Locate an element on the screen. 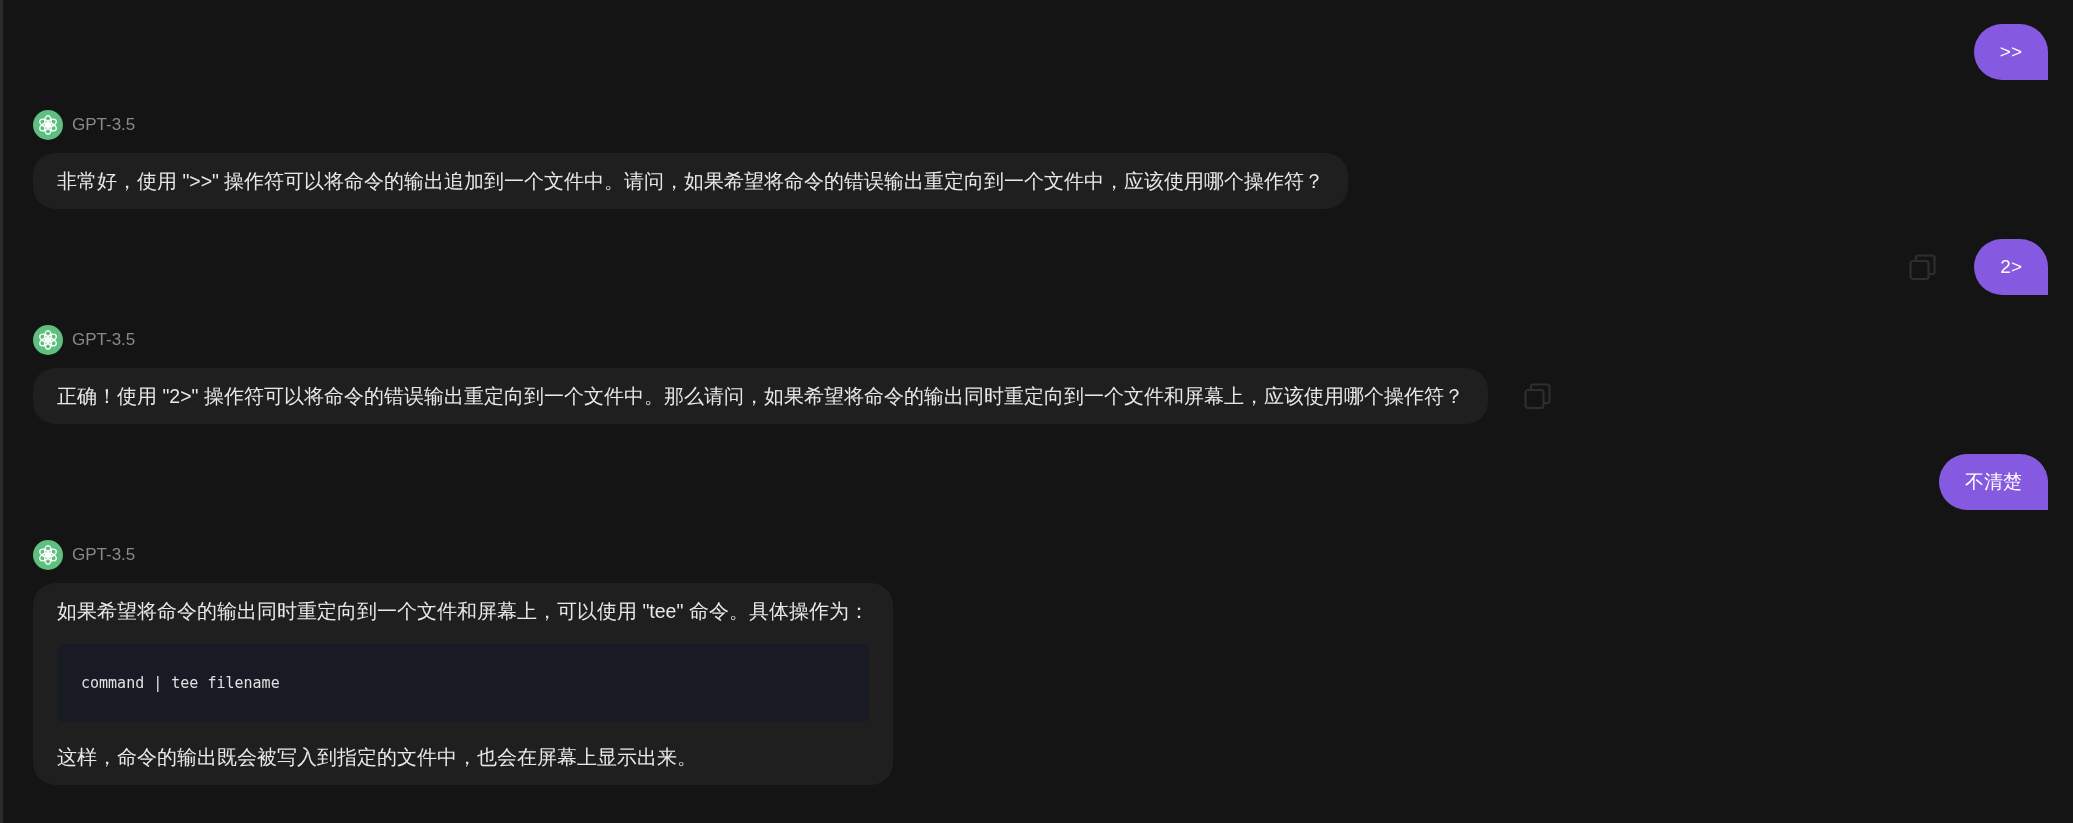 This screenshot has width=2073, height=823. user-message-bubble: 2> is located at coordinates (2011, 267).